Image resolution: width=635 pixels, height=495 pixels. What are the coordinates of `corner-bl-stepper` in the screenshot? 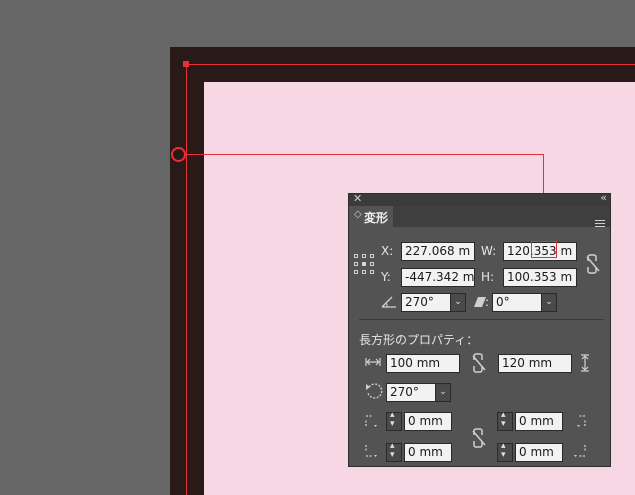 It's located at (394, 451).